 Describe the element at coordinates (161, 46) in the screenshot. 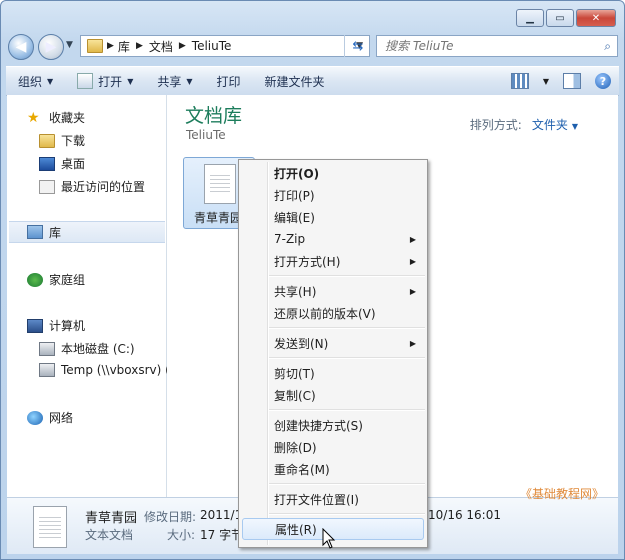

I see `breadcrumb-documents: 文档` at that location.